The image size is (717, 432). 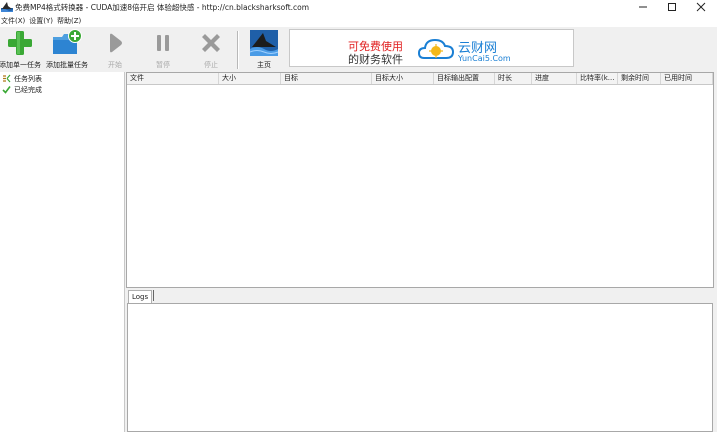 I want to click on pause-icon, so click(x=163, y=43).